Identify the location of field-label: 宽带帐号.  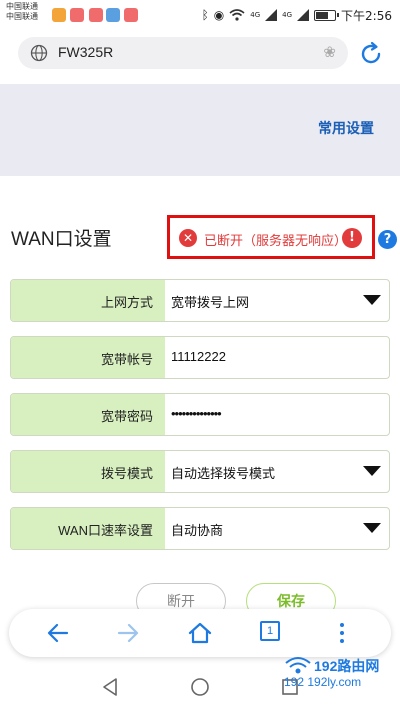
(126, 359).